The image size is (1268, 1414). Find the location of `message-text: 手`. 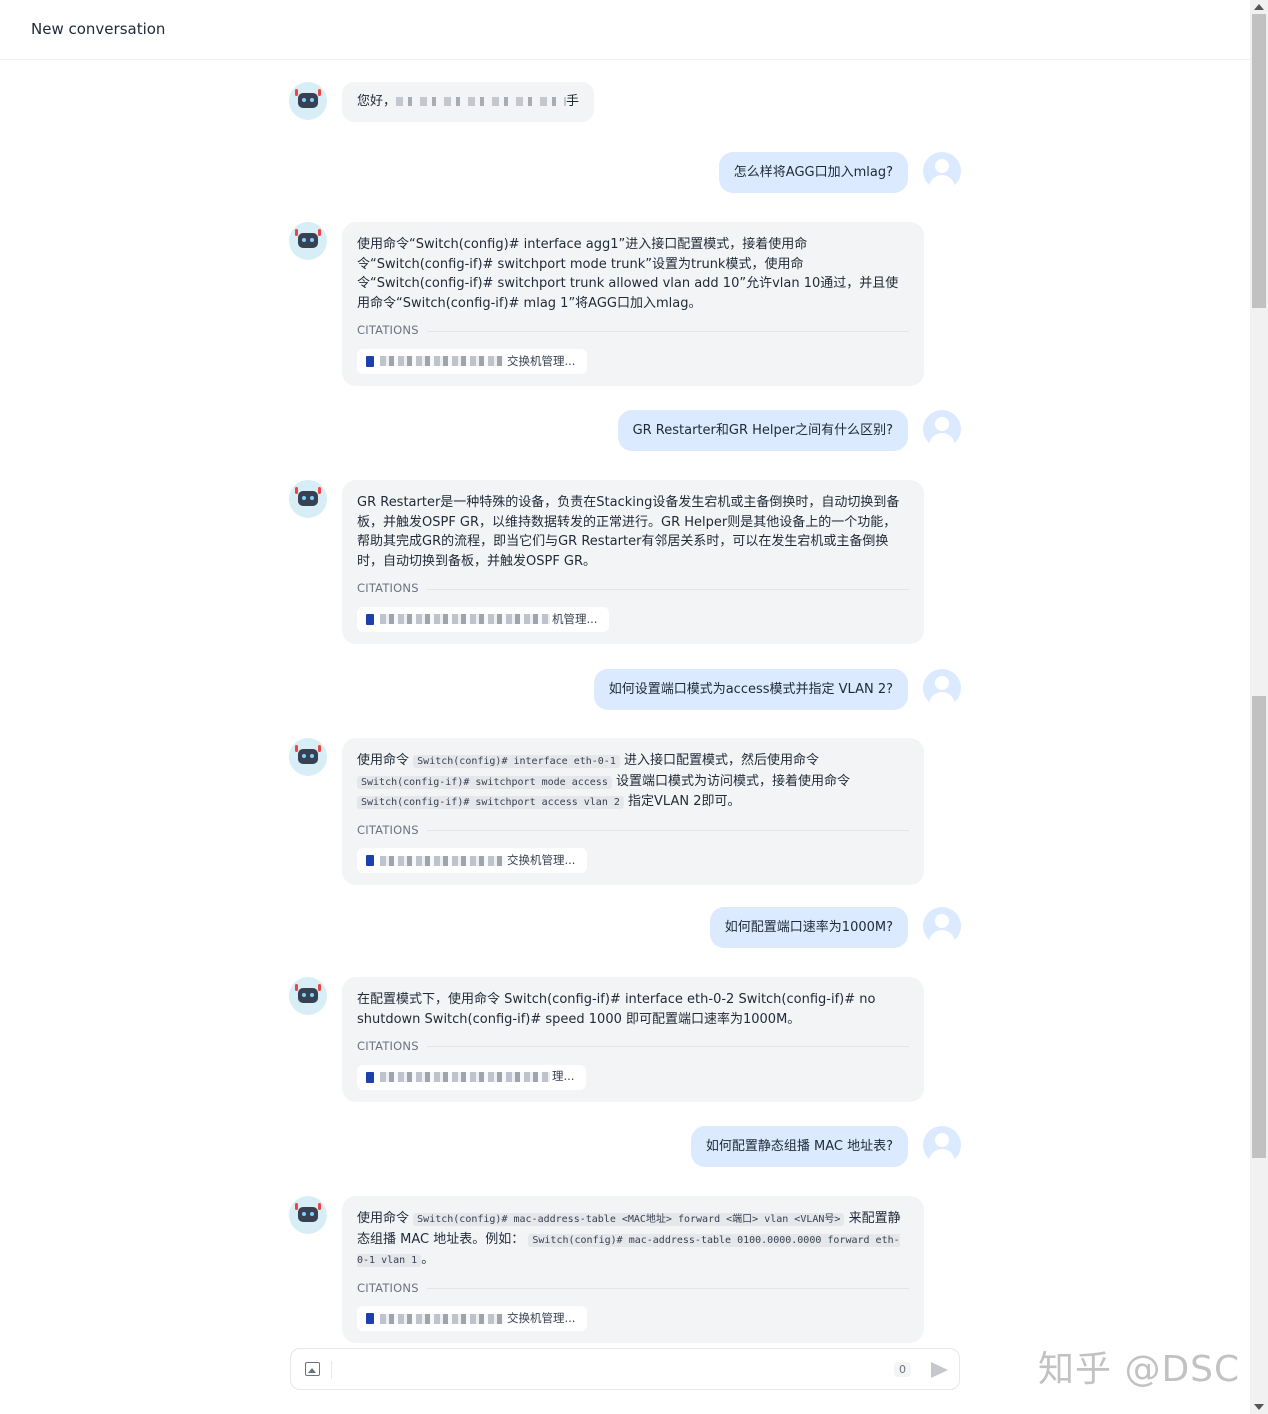

message-text: 手 is located at coordinates (573, 101).